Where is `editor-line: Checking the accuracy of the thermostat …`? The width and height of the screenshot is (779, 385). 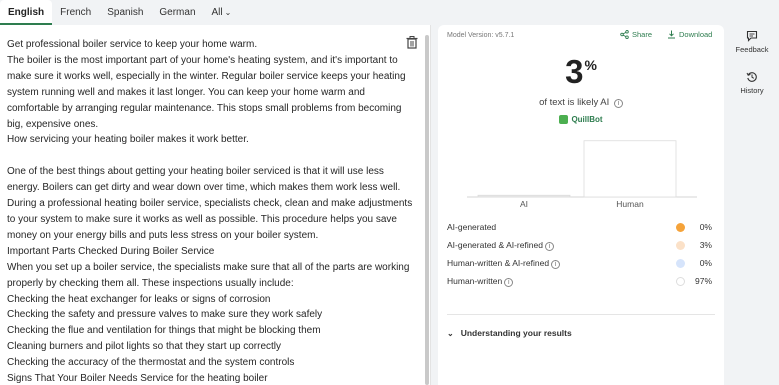 editor-line: Checking the accuracy of the thermostat … is located at coordinates (151, 363).